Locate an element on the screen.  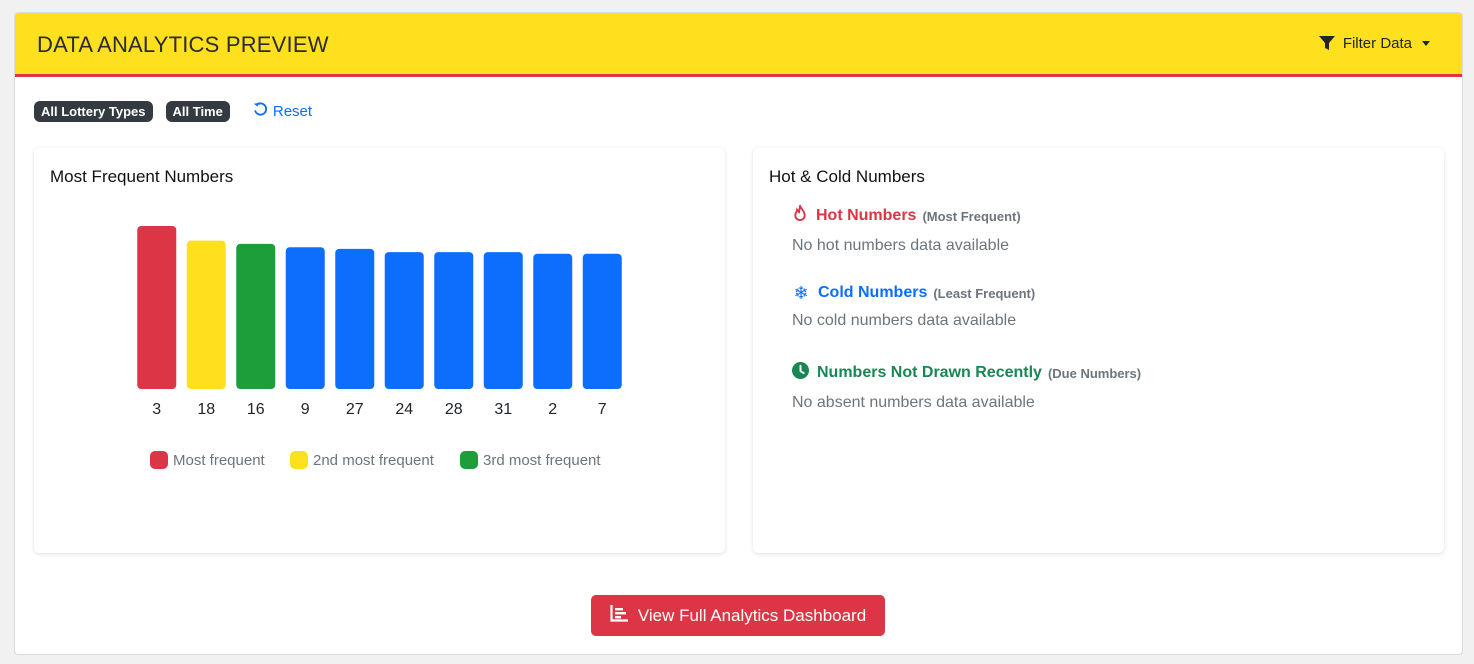
tick-label: 3 is located at coordinates (156, 409).